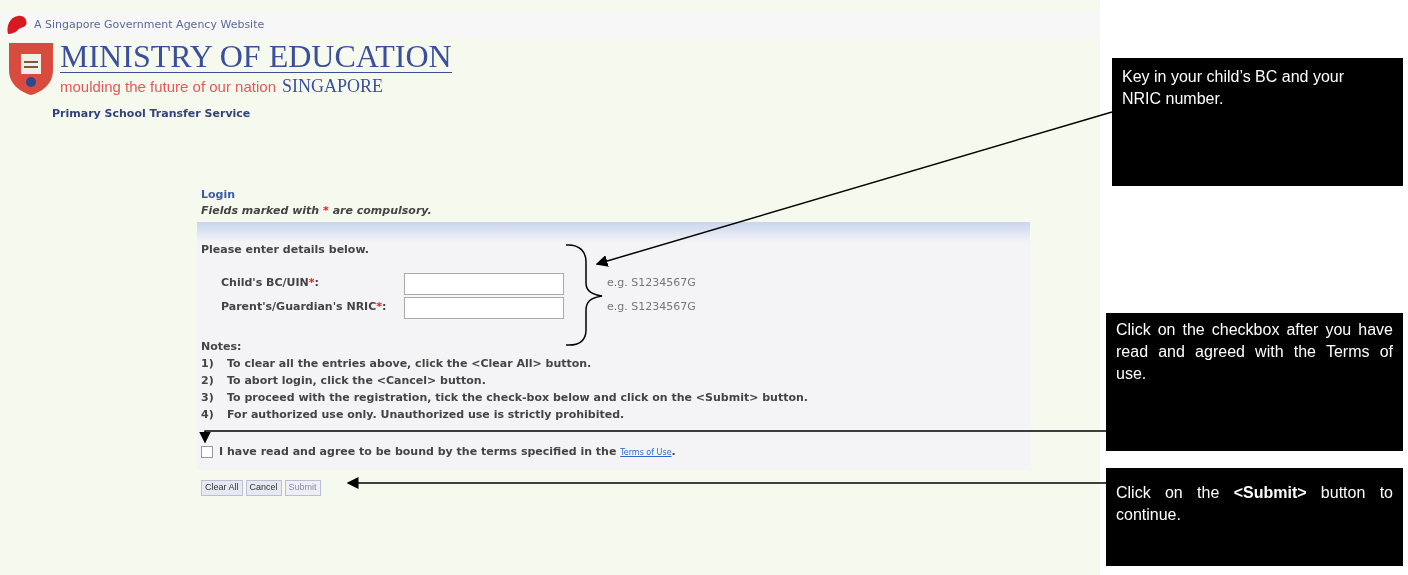  Describe the element at coordinates (518, 397) in the screenshot. I see `note-text: To proceed with the registration, tick the check-box below and click on the <Submit> button.` at that location.